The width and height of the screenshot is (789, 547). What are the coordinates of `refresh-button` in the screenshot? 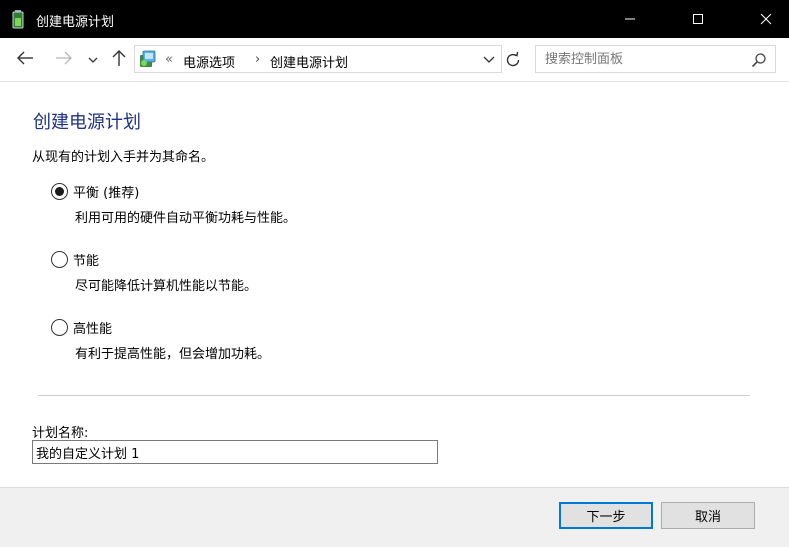 It's located at (513, 60).